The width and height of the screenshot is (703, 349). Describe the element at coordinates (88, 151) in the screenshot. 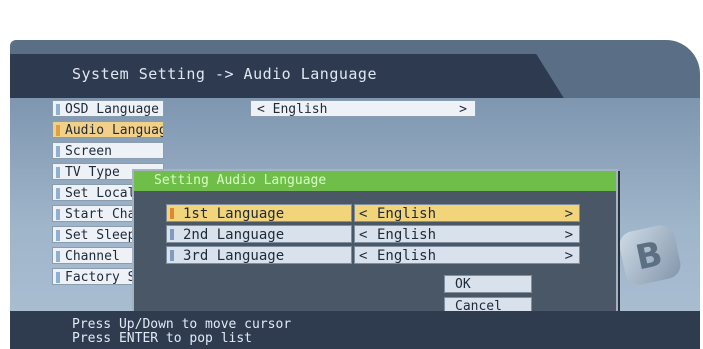

I see `menu-item-label: Screen` at that location.